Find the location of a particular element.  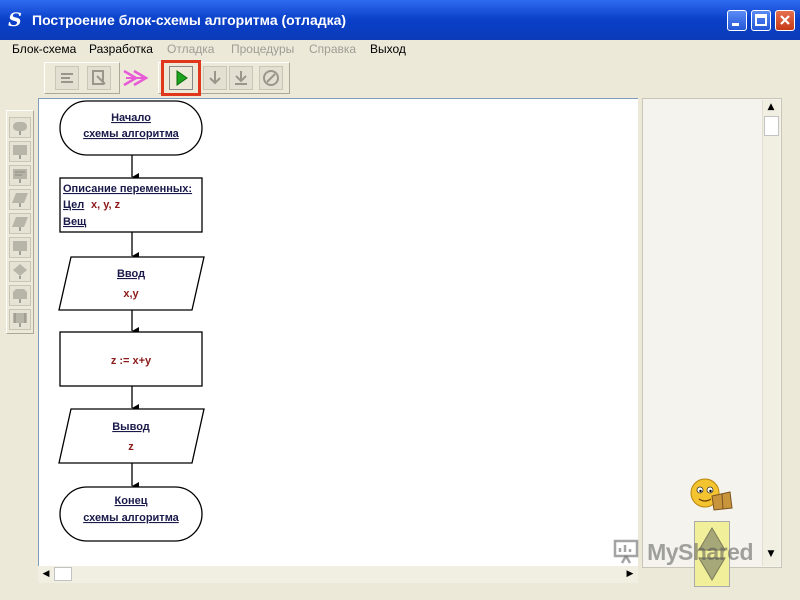

step-button is located at coordinates (67, 78).